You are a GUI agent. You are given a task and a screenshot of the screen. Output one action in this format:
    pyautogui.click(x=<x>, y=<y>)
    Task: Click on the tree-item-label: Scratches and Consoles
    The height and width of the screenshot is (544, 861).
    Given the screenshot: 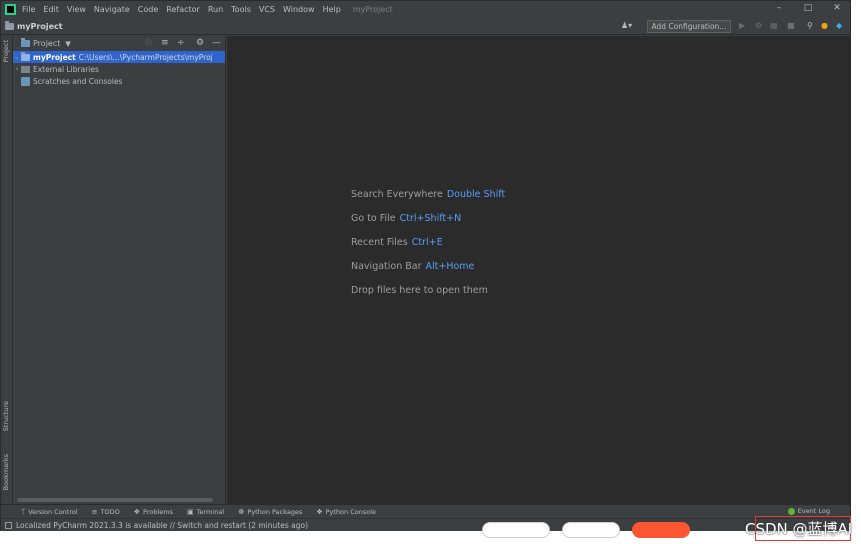 What is the action you would take?
    pyautogui.click(x=78, y=81)
    